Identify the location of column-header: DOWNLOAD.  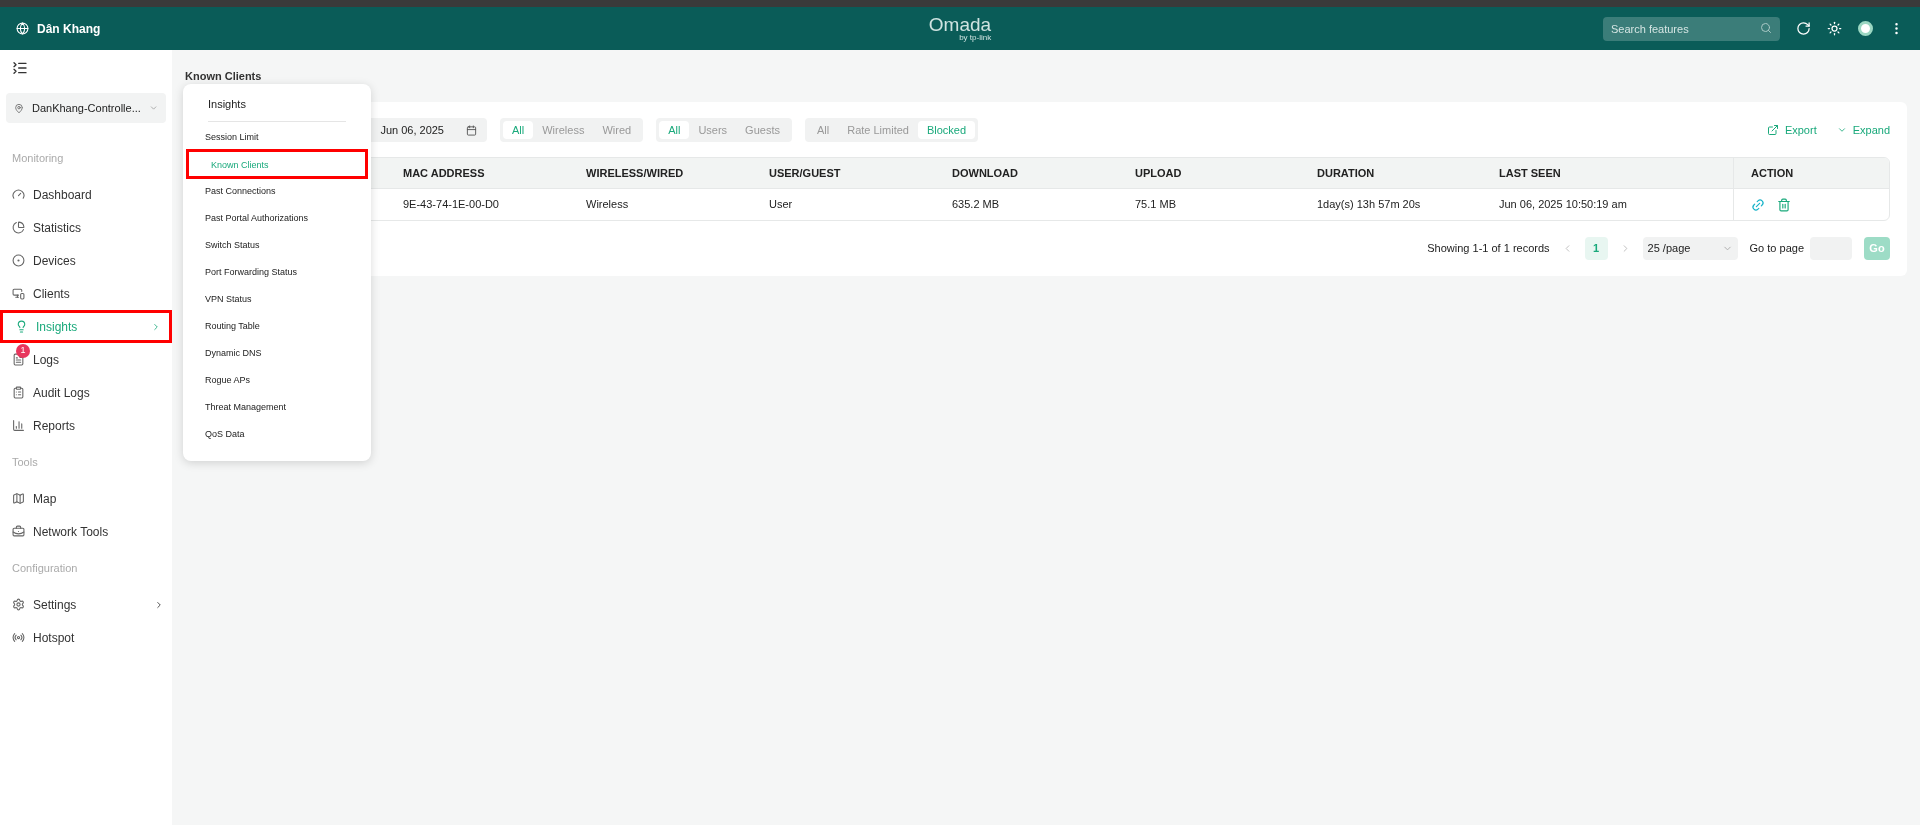
(985, 173).